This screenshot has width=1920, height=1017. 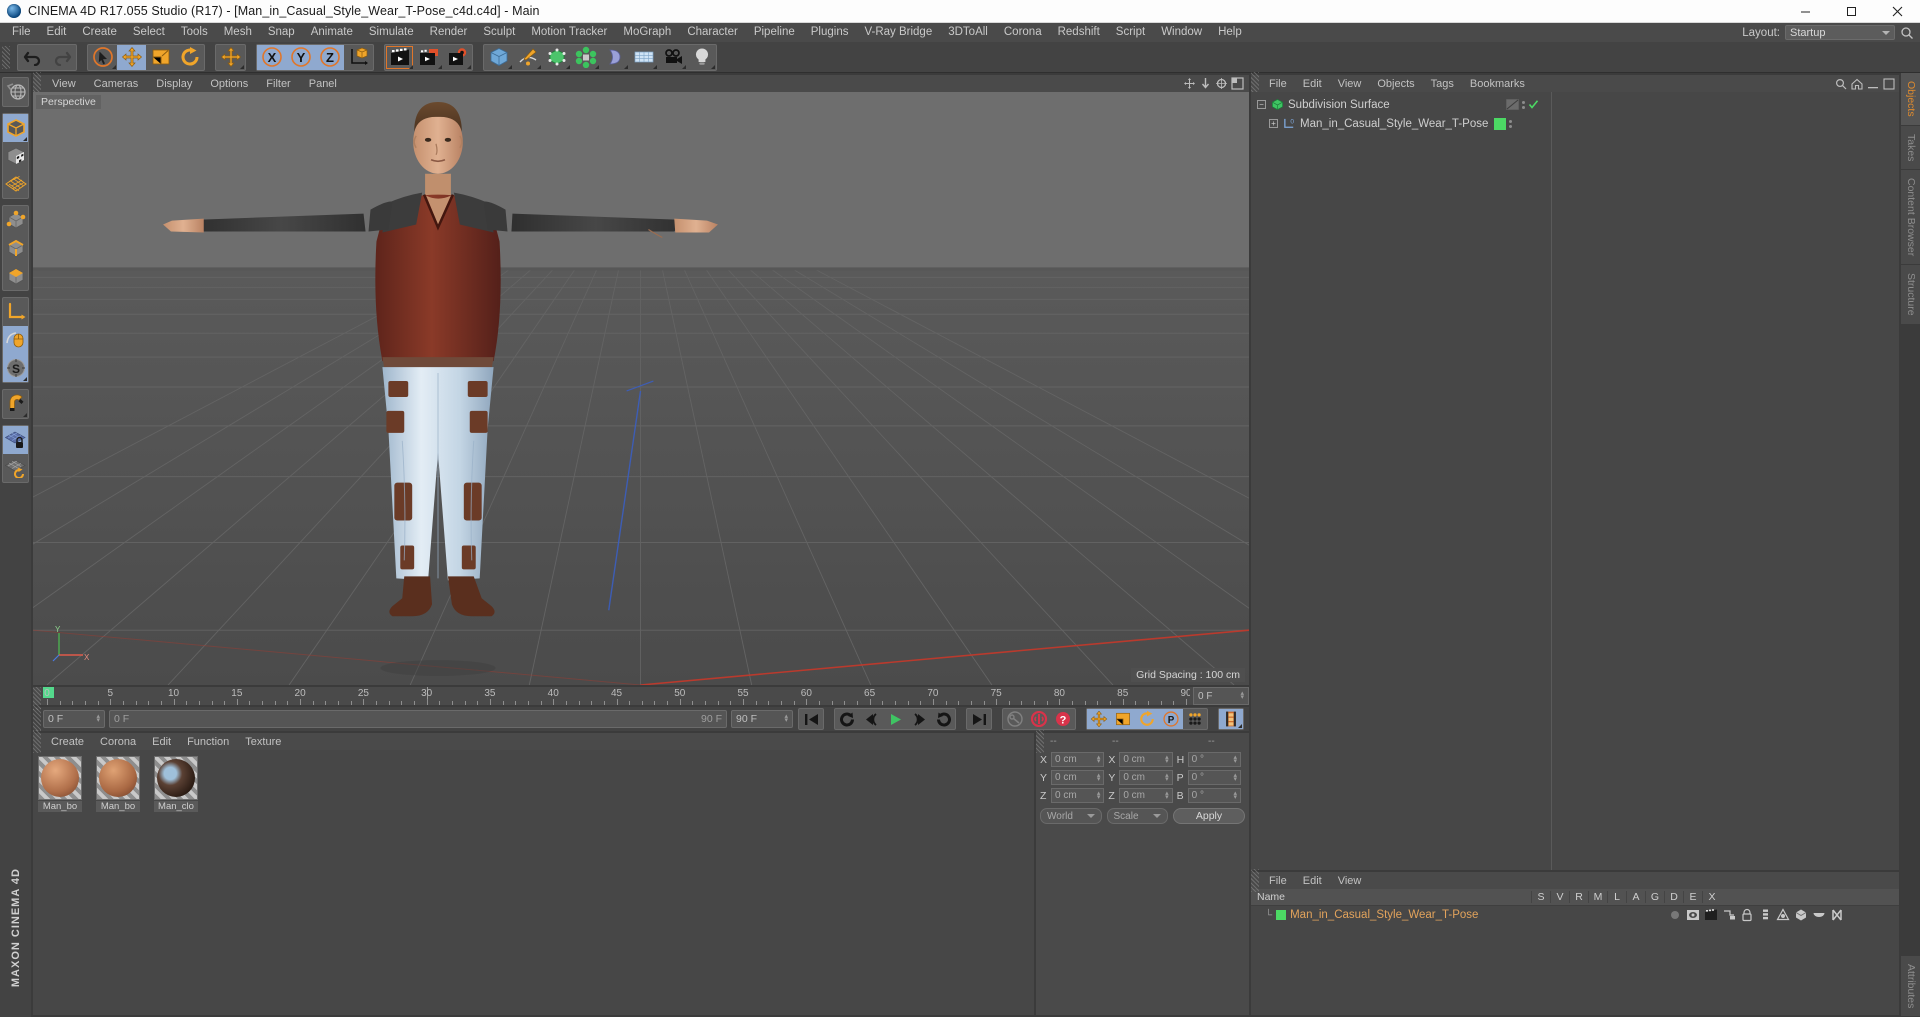 What do you see at coordinates (1873, 84) in the screenshot?
I see `minimize-pane-icon` at bounding box center [1873, 84].